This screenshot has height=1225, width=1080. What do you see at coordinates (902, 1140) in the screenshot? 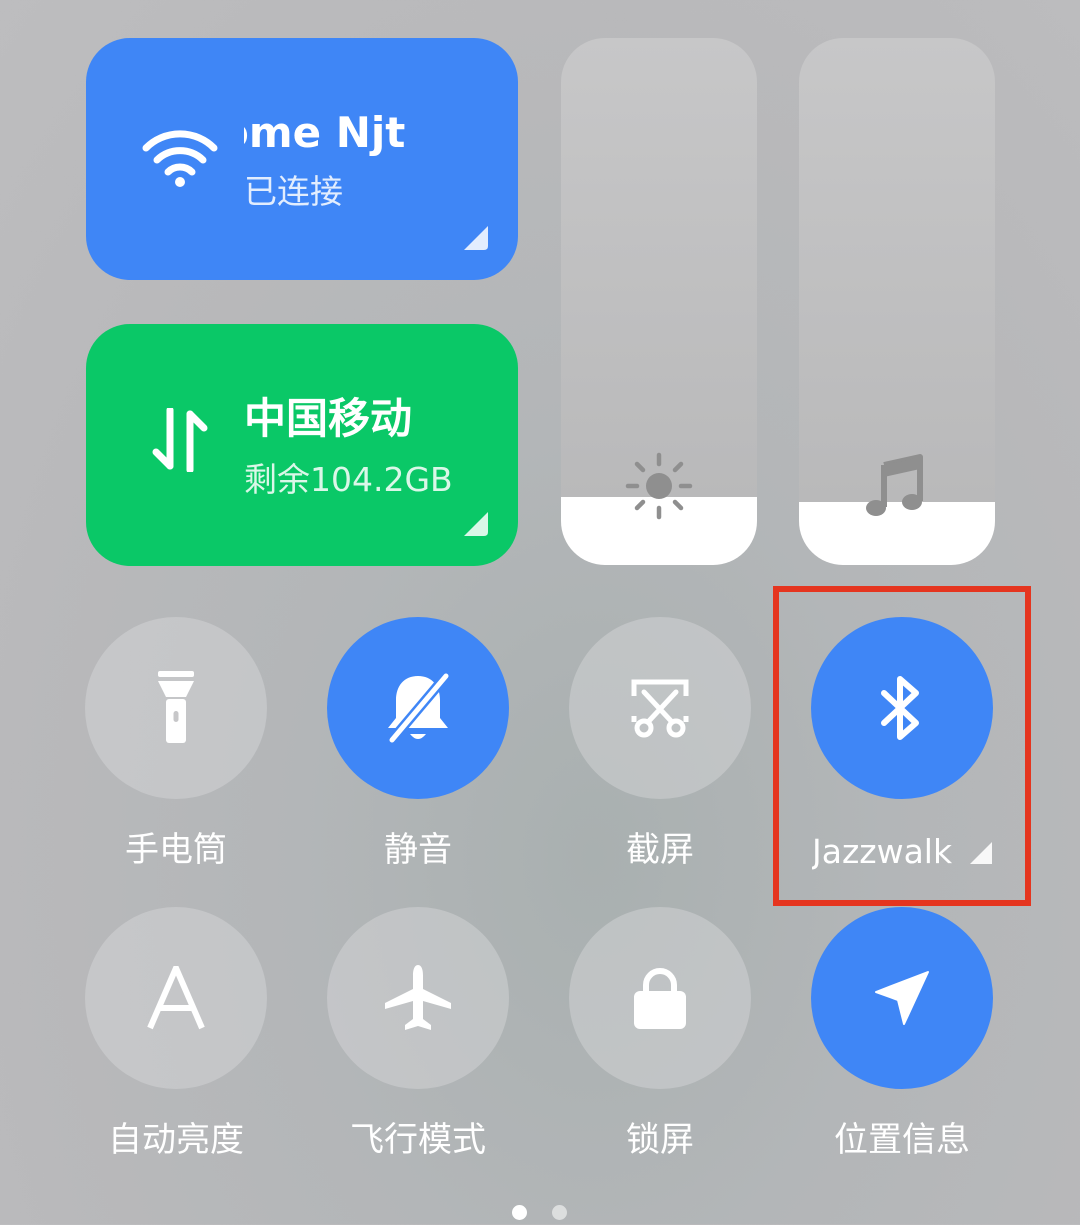
I see `location-label: 位置信息` at bounding box center [902, 1140].